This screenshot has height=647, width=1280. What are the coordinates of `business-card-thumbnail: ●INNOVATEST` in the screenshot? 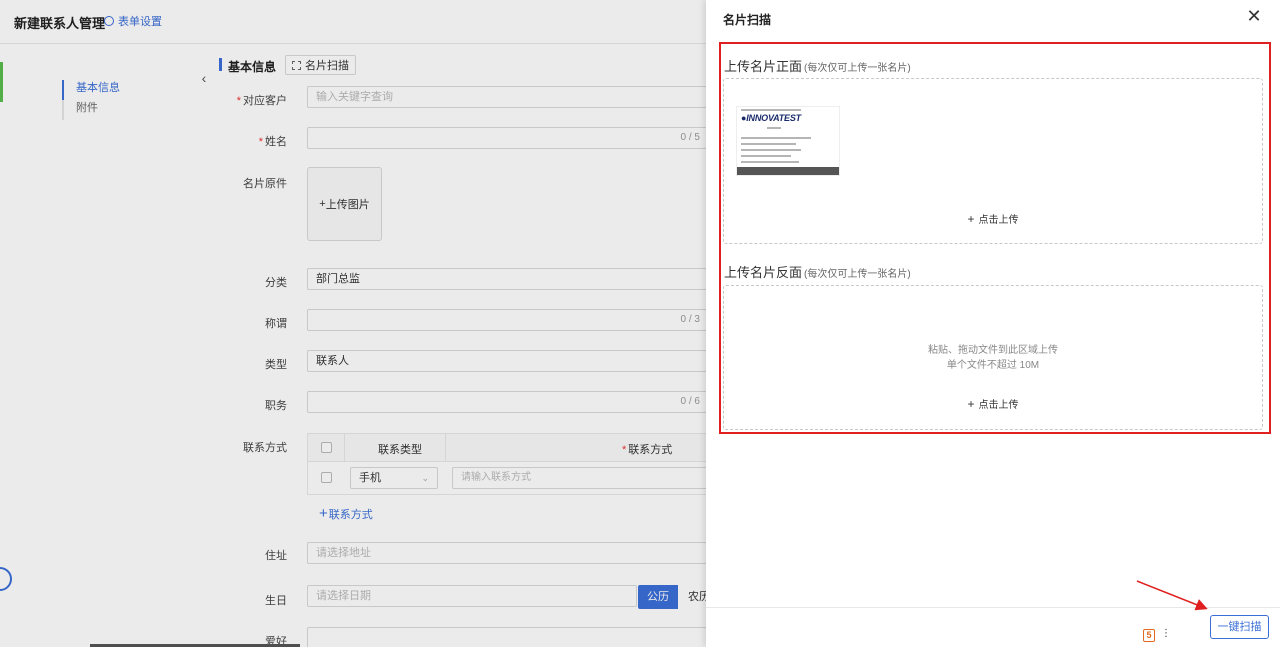 It's located at (788, 141).